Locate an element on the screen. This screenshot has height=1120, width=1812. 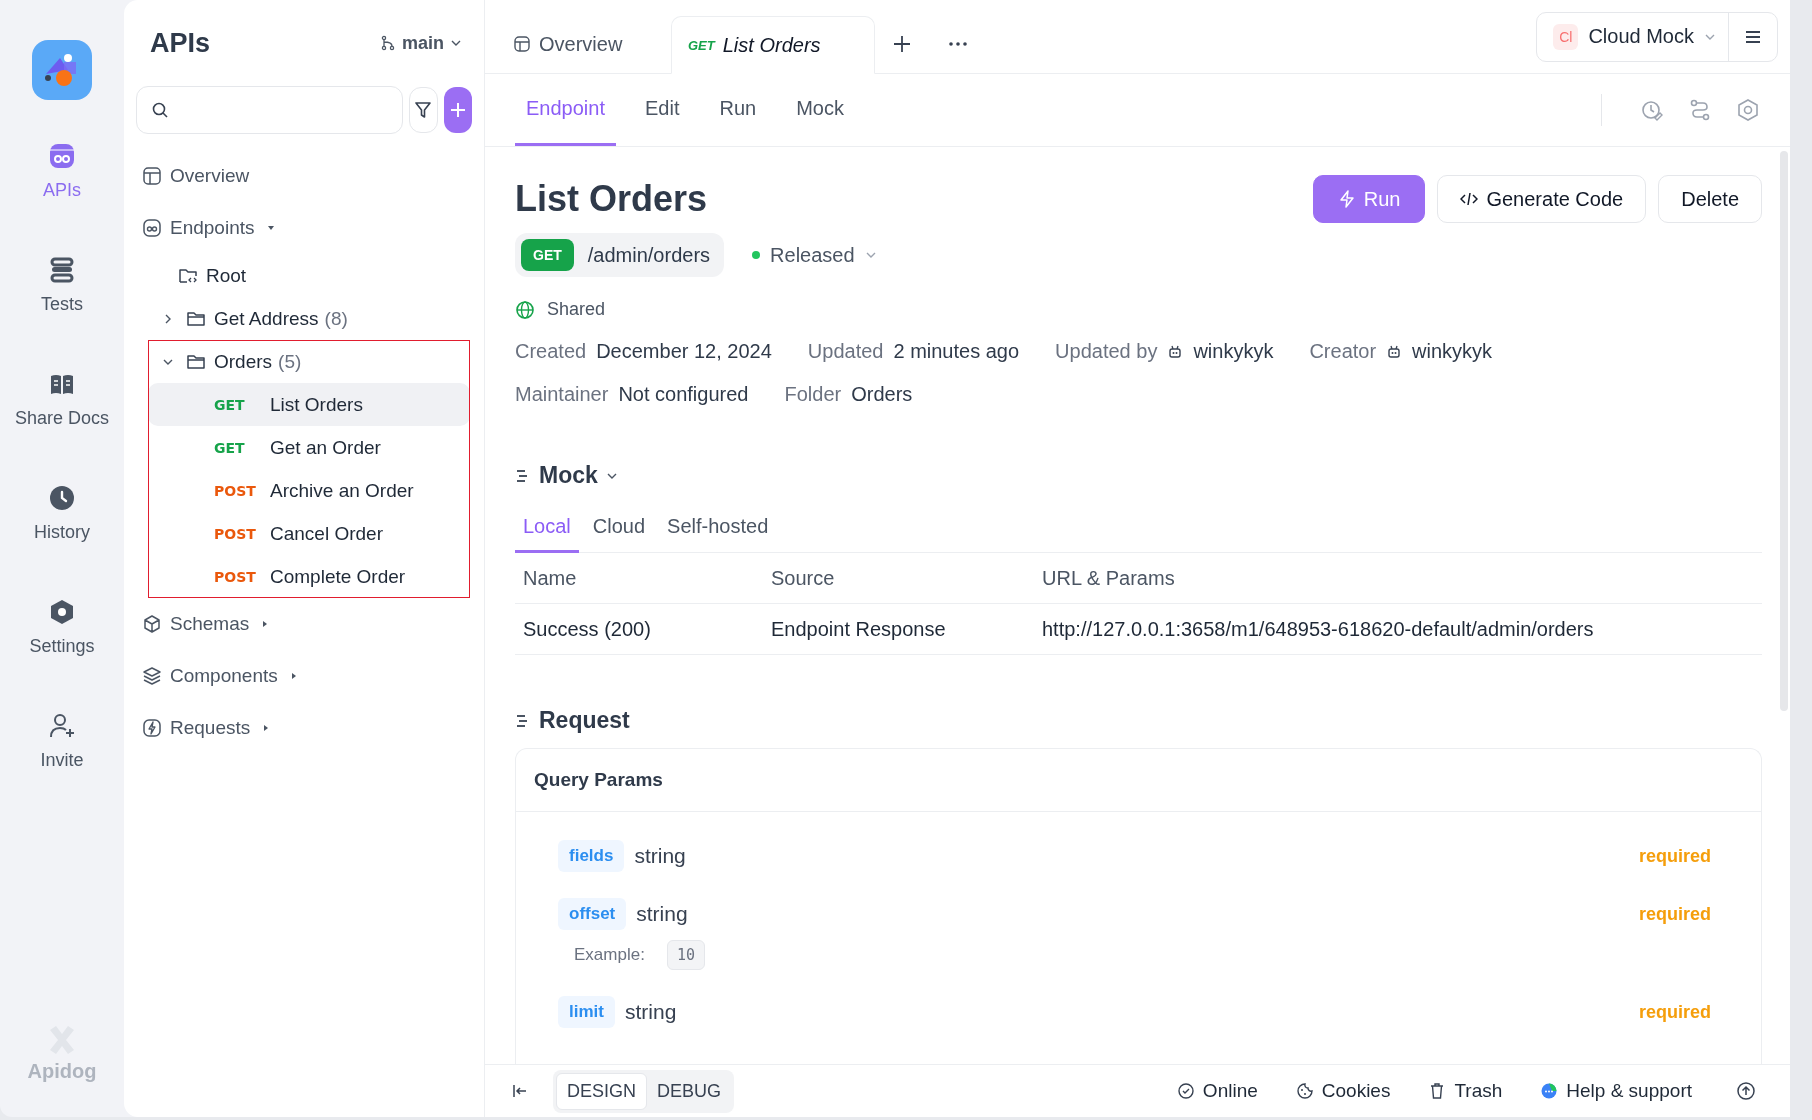
brand-name: Apidog is located at coordinates (62, 1071).